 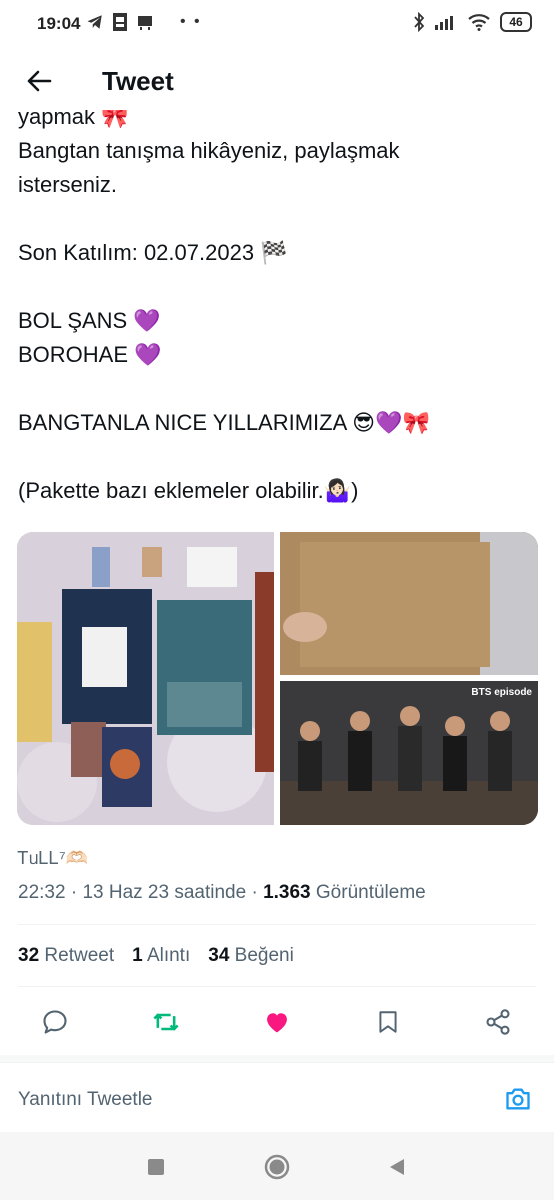 I want to click on store-icon, so click(x=145, y=23).